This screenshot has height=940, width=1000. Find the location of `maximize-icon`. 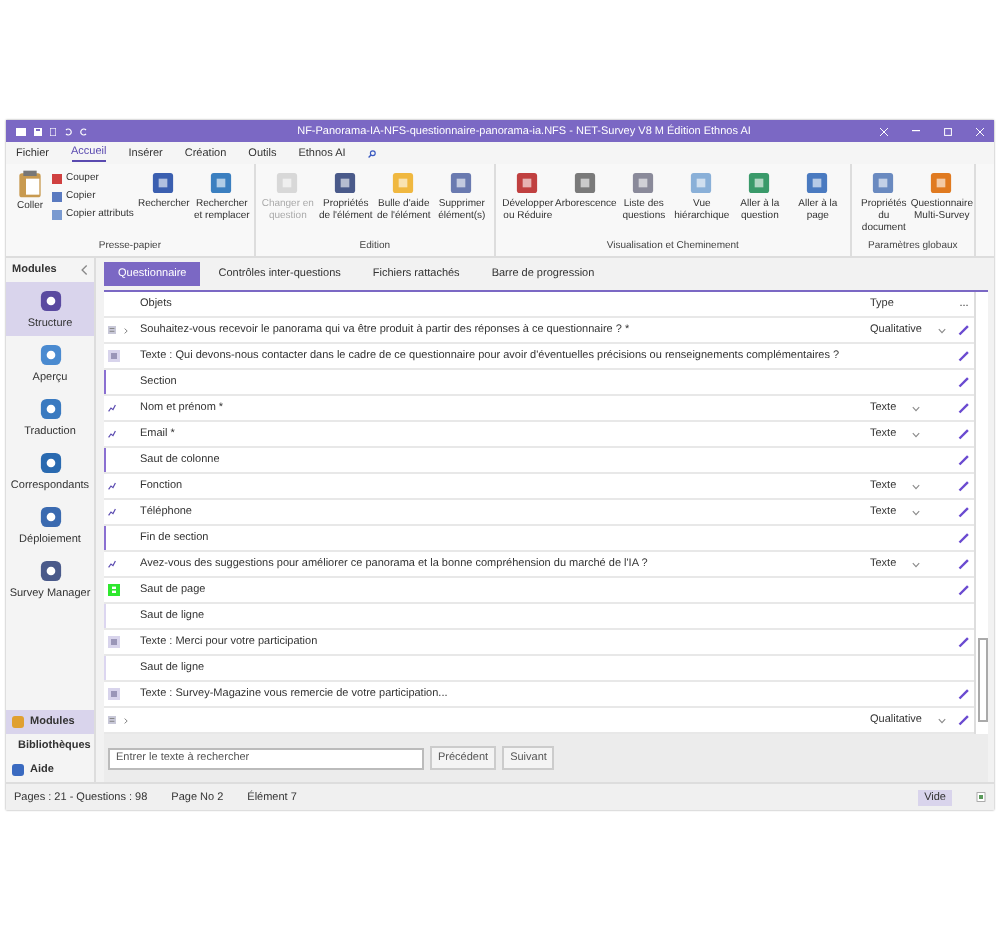

maximize-icon is located at coordinates (948, 131).